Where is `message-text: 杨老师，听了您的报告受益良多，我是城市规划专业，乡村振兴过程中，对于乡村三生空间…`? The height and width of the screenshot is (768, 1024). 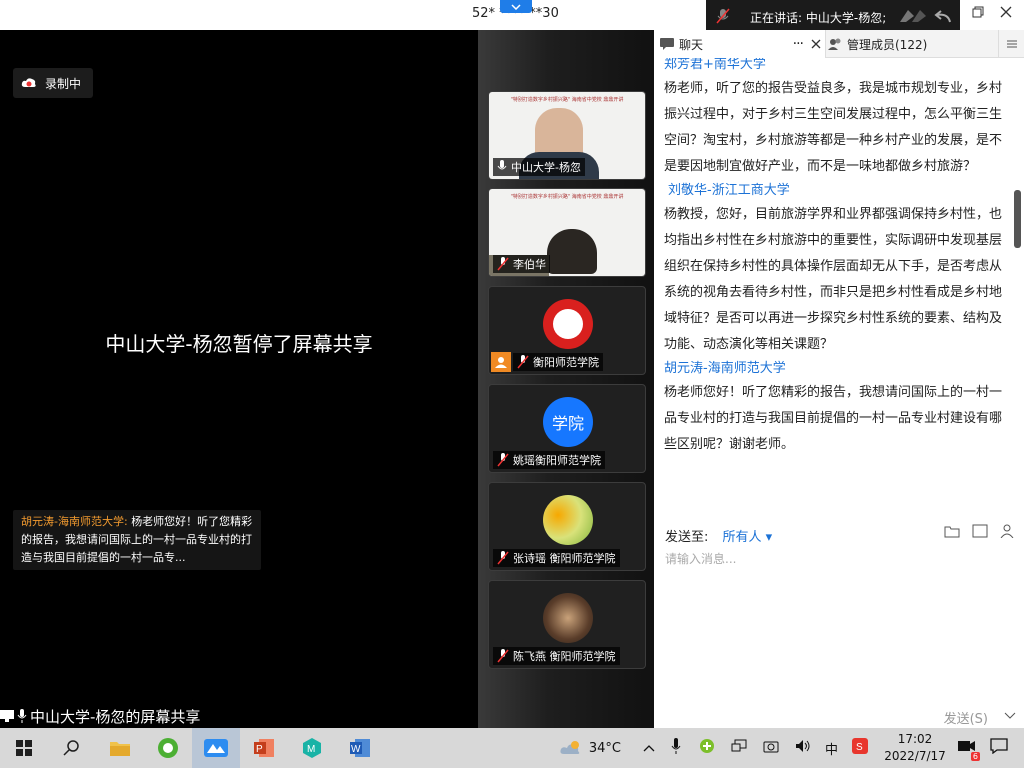
message-text: 杨老师，听了您的报告受益良多，我是城市规划专业，乡村振兴过程中，对于乡村三生空间… is located at coordinates (833, 127).